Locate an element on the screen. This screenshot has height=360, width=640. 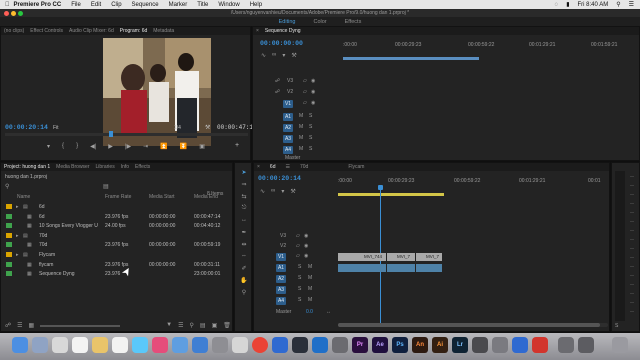
app-menu: Premiere Pro CC is located at coordinates (38, 5).